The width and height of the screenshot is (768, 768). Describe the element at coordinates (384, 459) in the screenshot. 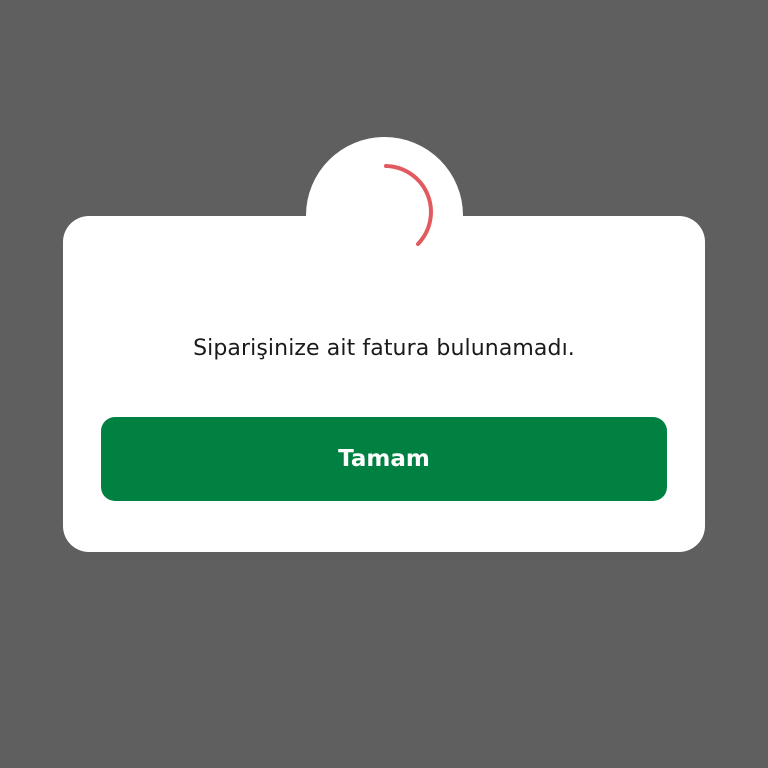

I see `ok-button: Tamam` at that location.